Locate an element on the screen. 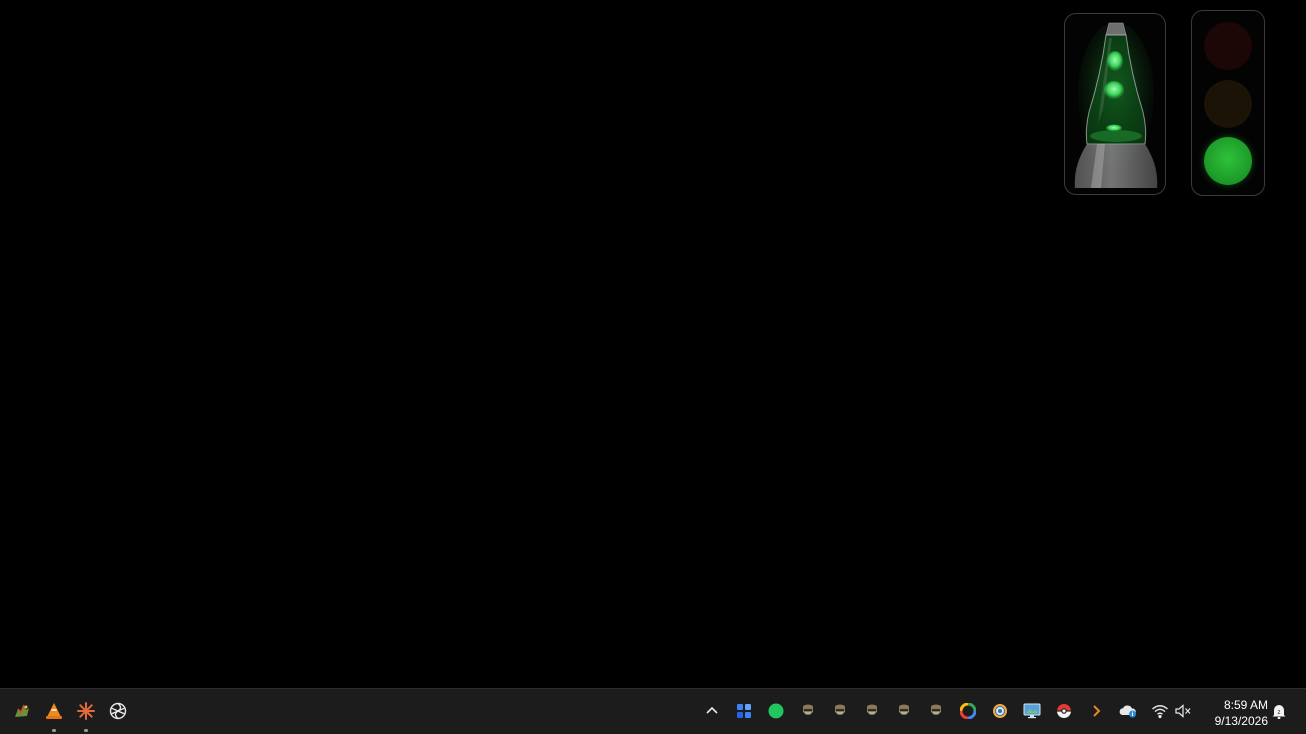 This screenshot has height=734, width=1306. pokeball-icon is located at coordinates (1064, 711).